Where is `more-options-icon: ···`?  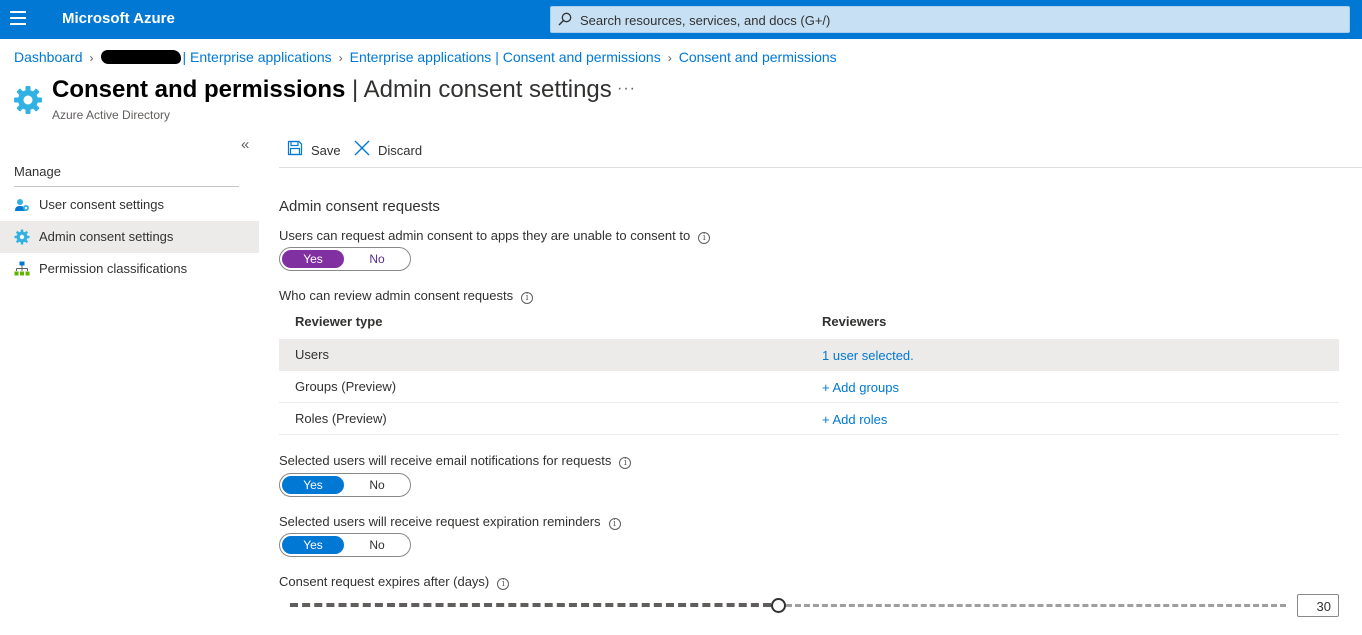 more-options-icon: ··· is located at coordinates (626, 89).